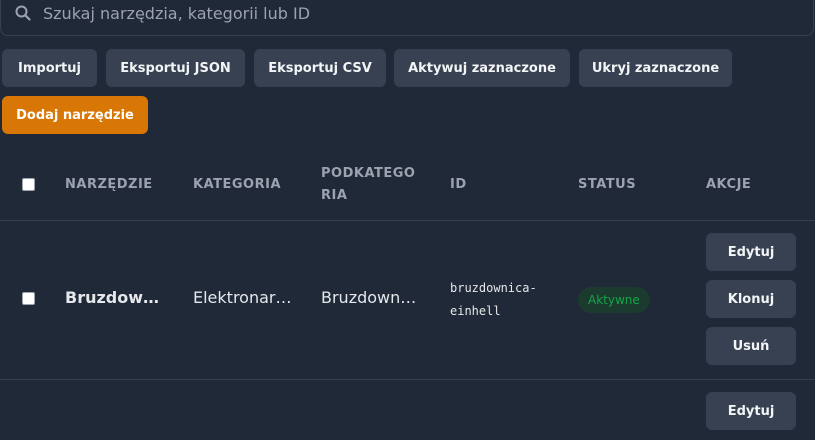 Image resolution: width=815 pixels, height=440 pixels. What do you see at coordinates (493, 288) in the screenshot?
I see `tool-id-line1: bruzdownica-` at bounding box center [493, 288].